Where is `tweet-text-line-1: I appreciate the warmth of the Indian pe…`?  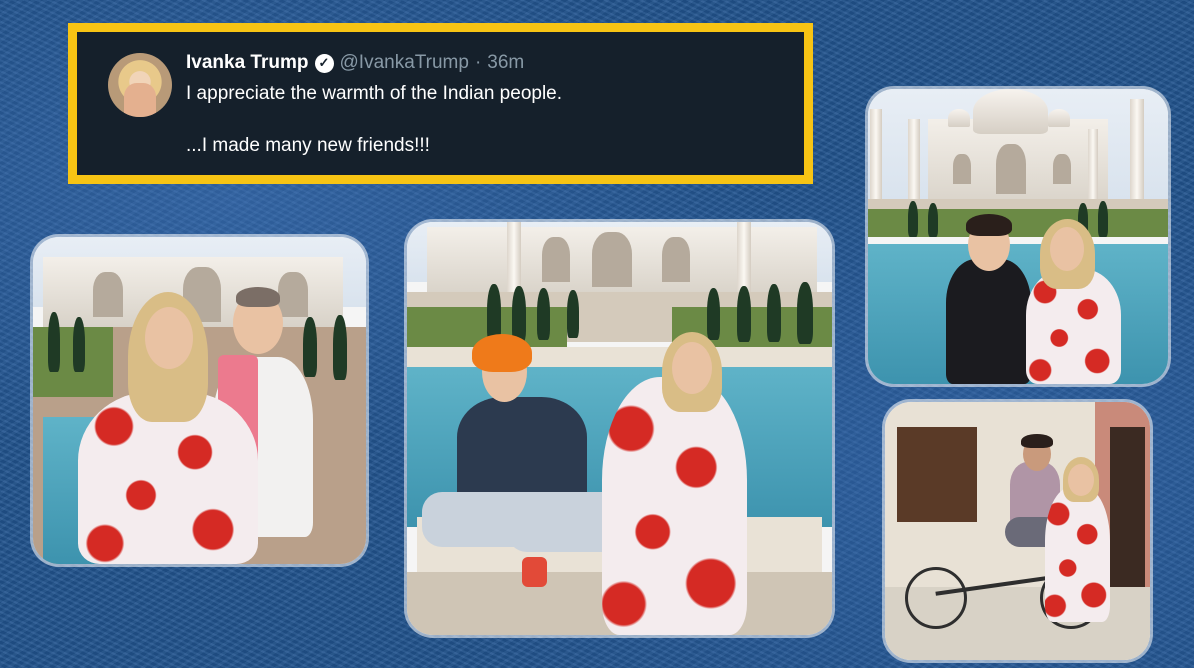
tweet-text-line-1: I appreciate the warmth of the Indian pe… is located at coordinates (374, 93).